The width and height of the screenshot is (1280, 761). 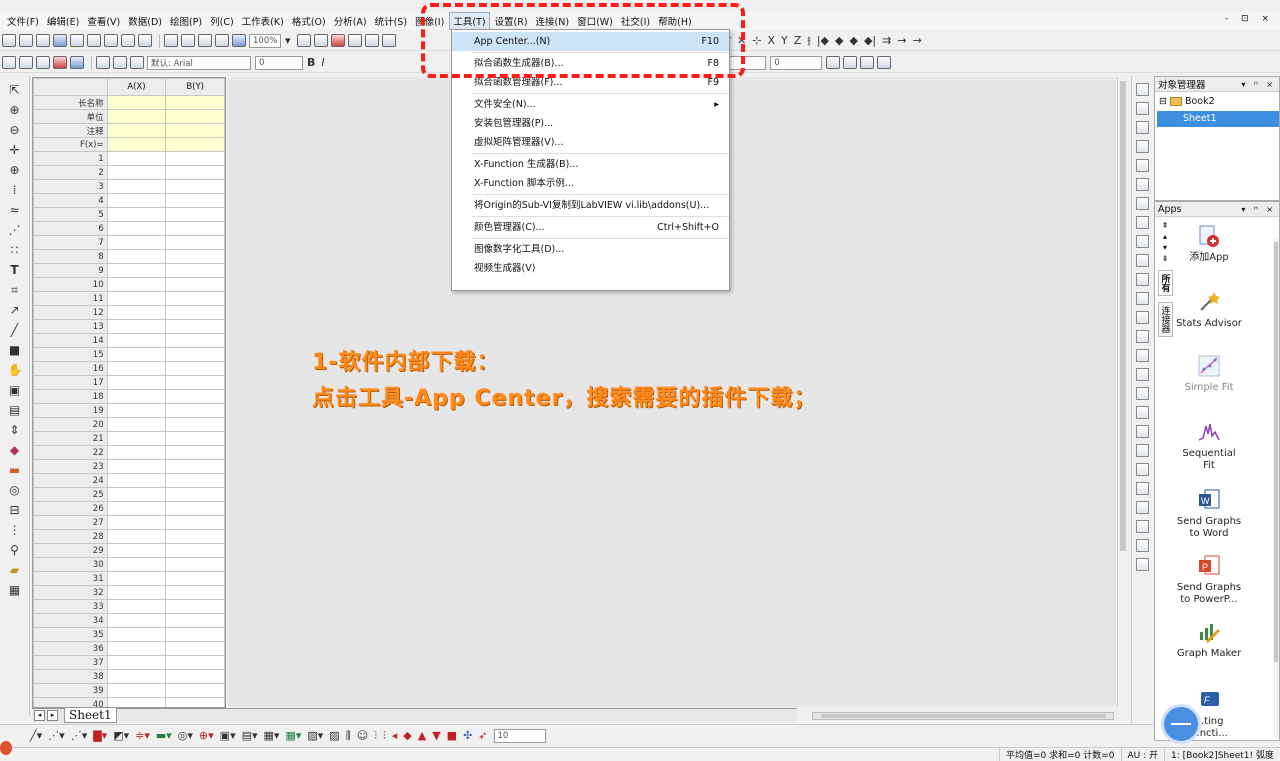 I want to click on row-number: 24, so click(x=70, y=480).